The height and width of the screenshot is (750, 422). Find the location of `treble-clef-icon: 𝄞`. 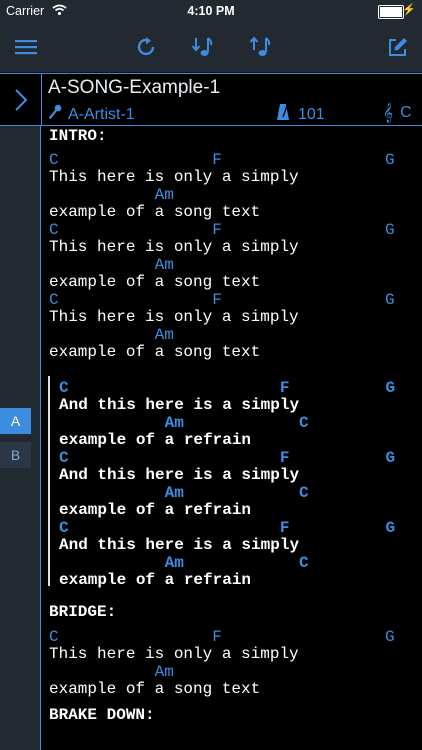

treble-clef-icon: 𝄞 is located at coordinates (388, 113).